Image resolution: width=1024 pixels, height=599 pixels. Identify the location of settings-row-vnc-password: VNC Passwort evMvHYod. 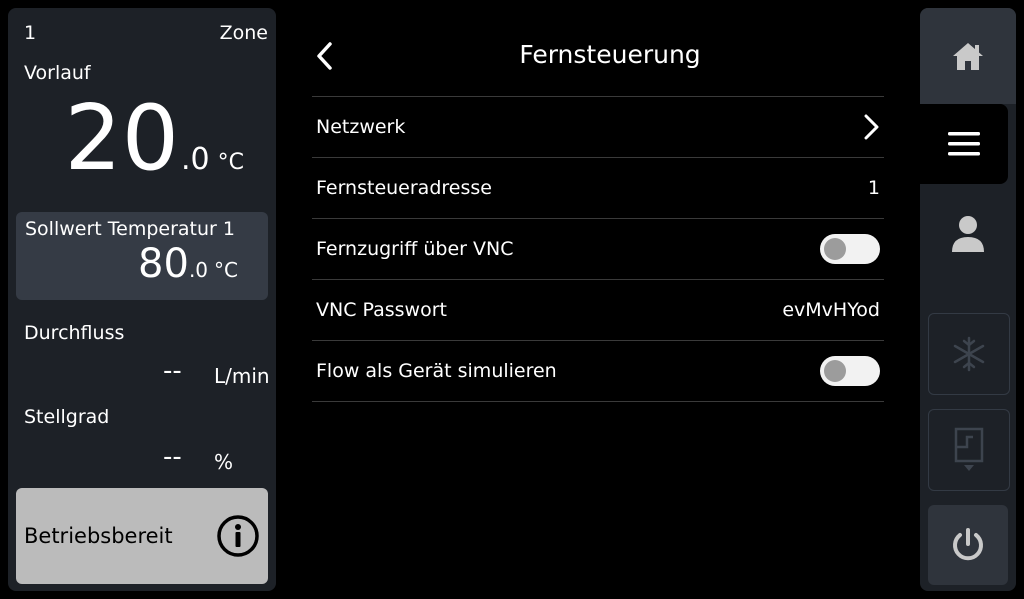
(598, 310).